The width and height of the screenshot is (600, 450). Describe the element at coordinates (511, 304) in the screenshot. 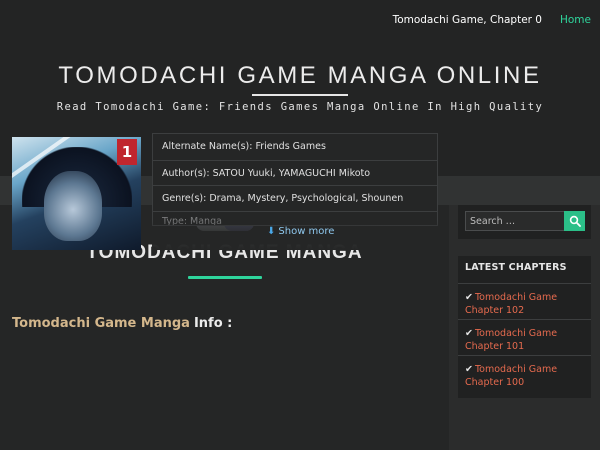

I see `chapter-link: Tomodachi Game Chapter 102` at that location.